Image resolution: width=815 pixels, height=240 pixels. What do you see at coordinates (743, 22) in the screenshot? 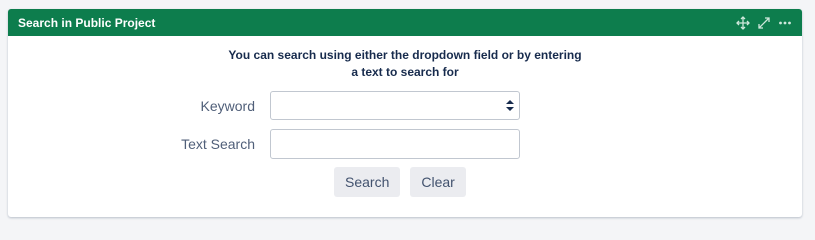
I see `move-icon` at bounding box center [743, 22].